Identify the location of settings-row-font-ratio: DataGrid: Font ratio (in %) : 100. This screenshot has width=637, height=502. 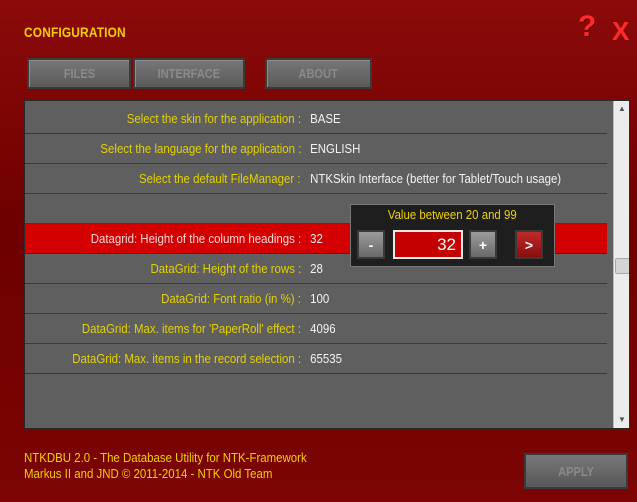
(316, 299).